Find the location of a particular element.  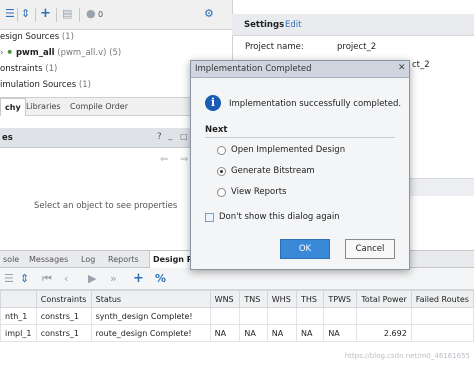

cancel-button: Cancel is located at coordinates (370, 249).